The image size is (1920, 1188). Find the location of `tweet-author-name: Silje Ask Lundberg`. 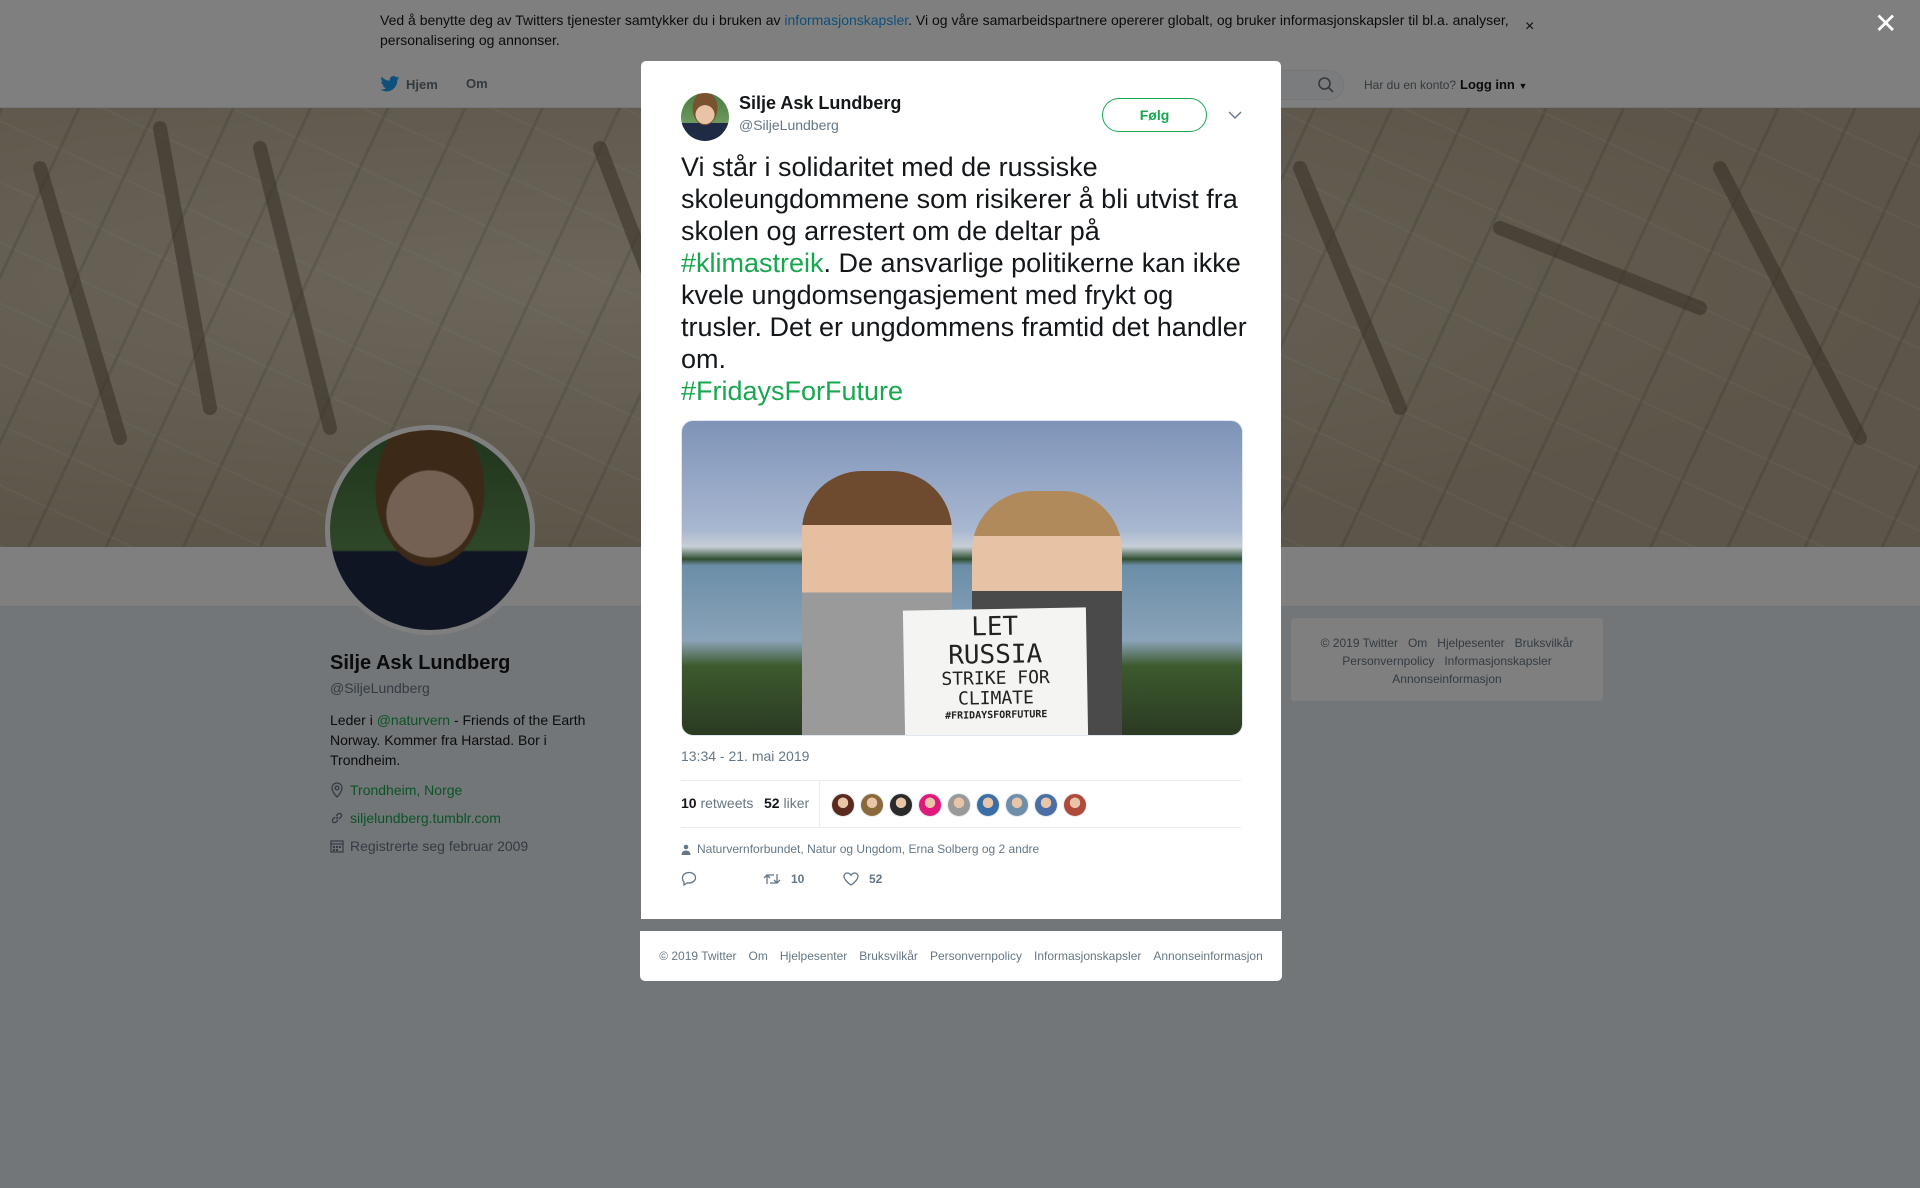

tweet-author-name: Silje Ask Lundberg is located at coordinates (820, 103).